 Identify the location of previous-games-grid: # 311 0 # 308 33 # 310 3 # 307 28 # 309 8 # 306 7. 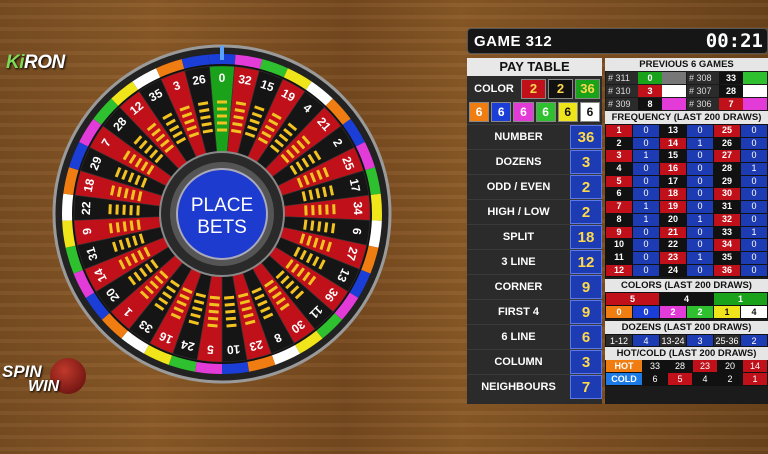
(686, 91).